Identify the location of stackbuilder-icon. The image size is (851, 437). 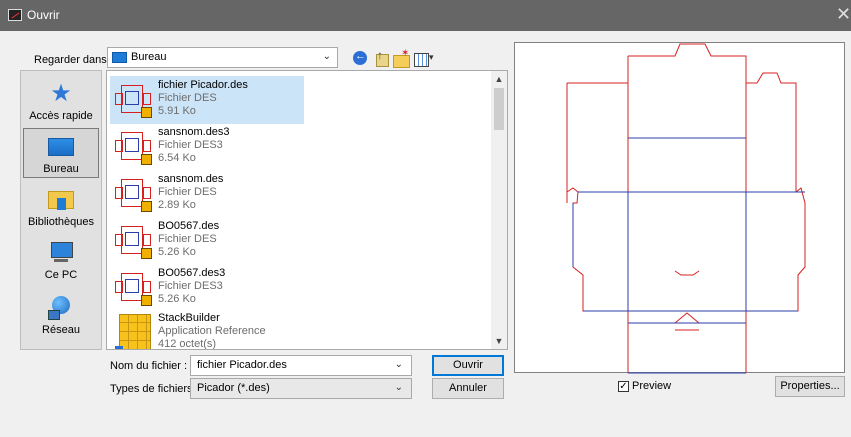
(135, 330).